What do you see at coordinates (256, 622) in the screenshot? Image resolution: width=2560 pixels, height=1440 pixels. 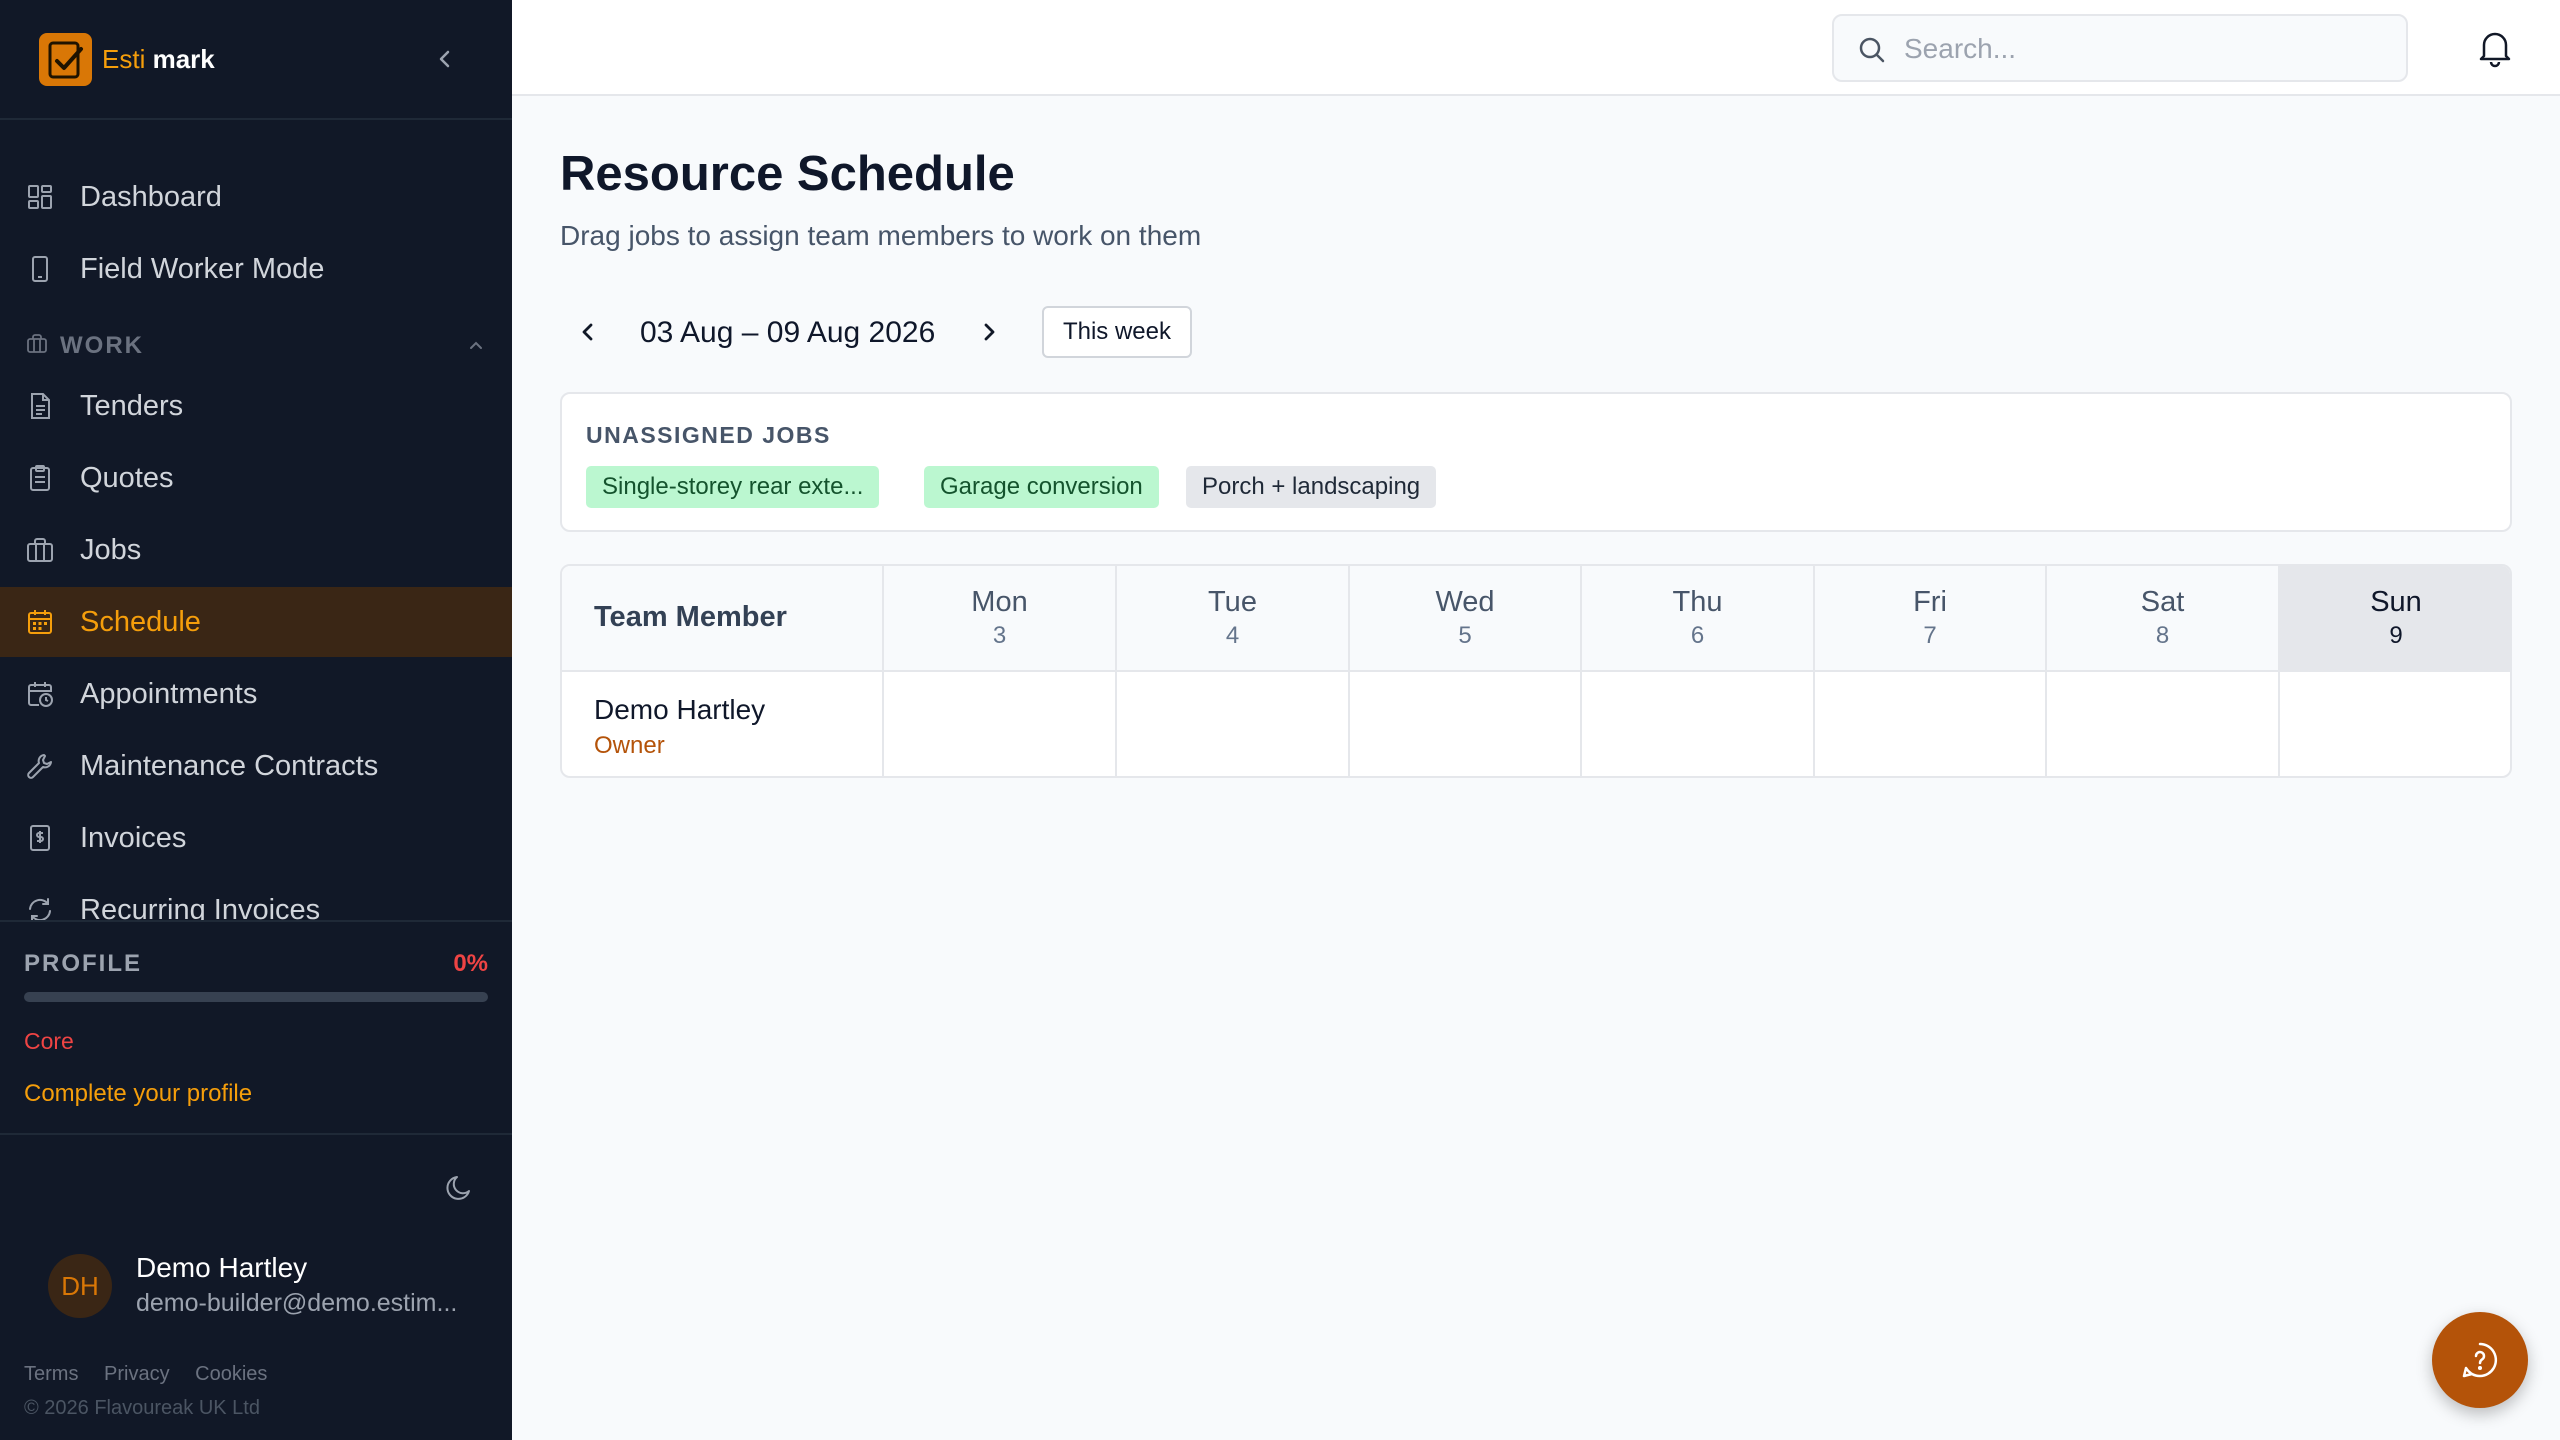 I see `sidebar-item-schedule: Schedule` at bounding box center [256, 622].